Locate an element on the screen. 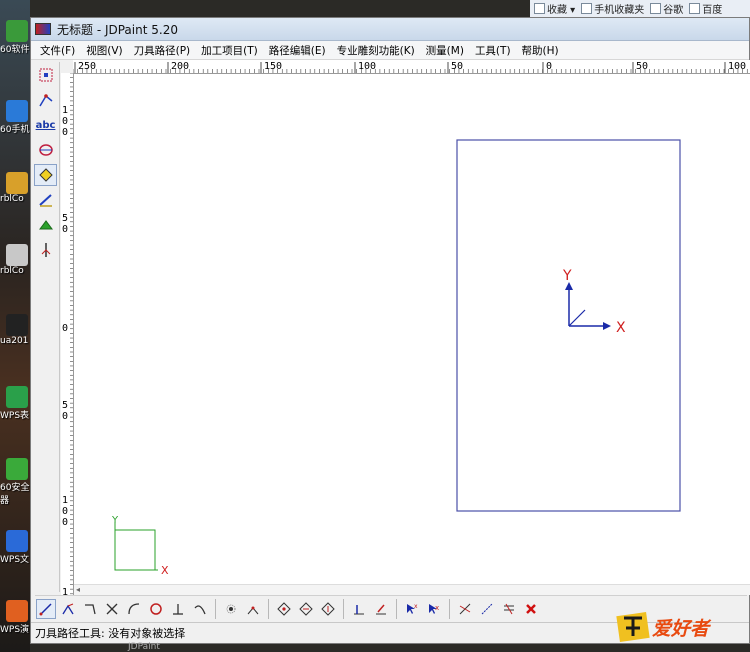 This screenshot has height=652, width=750. desktop-icon-2: 60手机 is located at coordinates (15, 117).